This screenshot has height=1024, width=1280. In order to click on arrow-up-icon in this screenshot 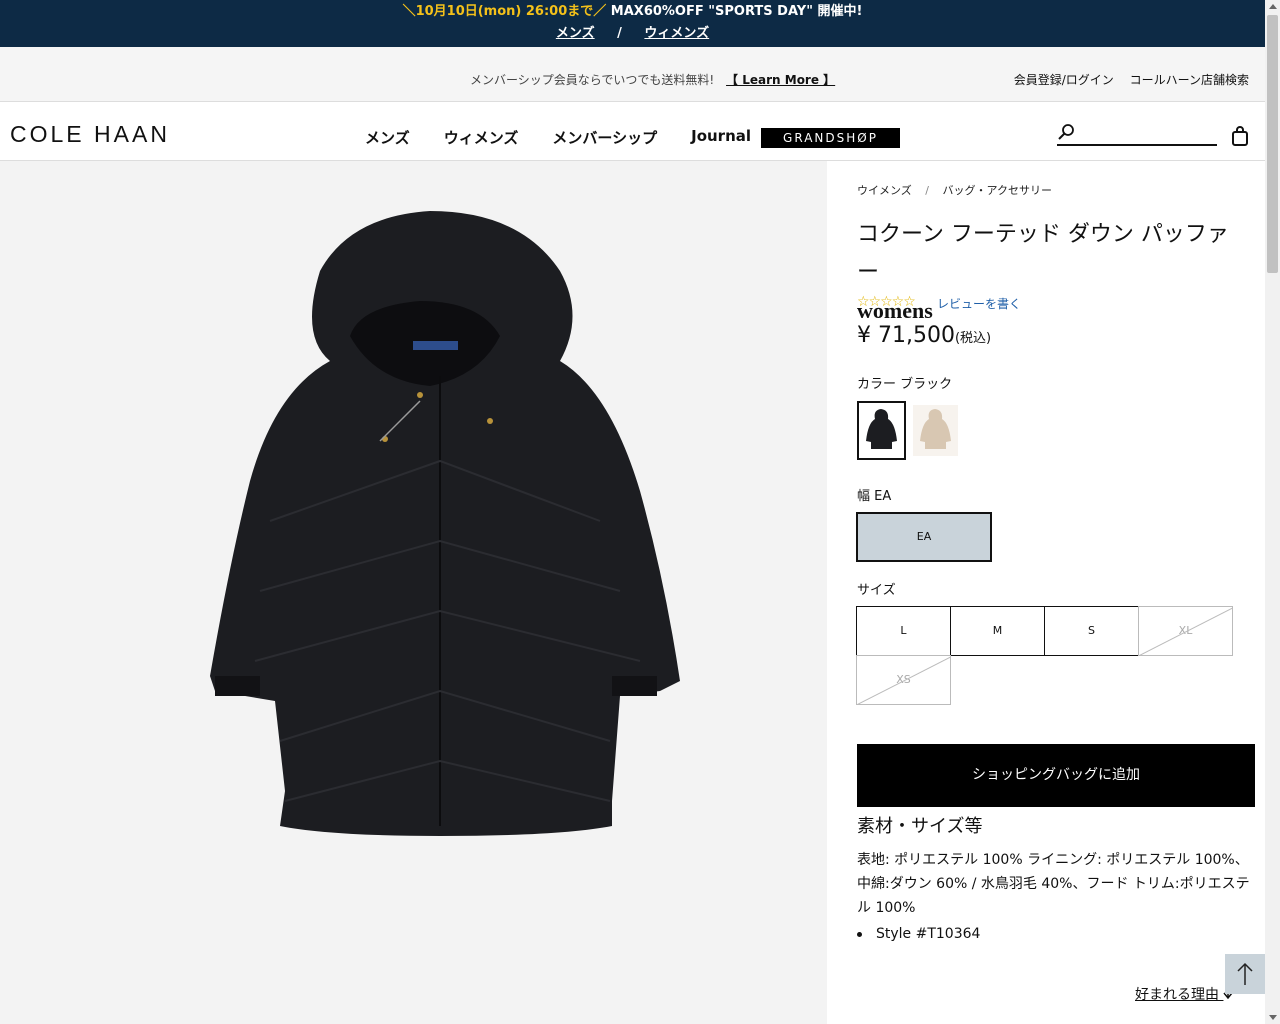, I will do `click(1245, 973)`.